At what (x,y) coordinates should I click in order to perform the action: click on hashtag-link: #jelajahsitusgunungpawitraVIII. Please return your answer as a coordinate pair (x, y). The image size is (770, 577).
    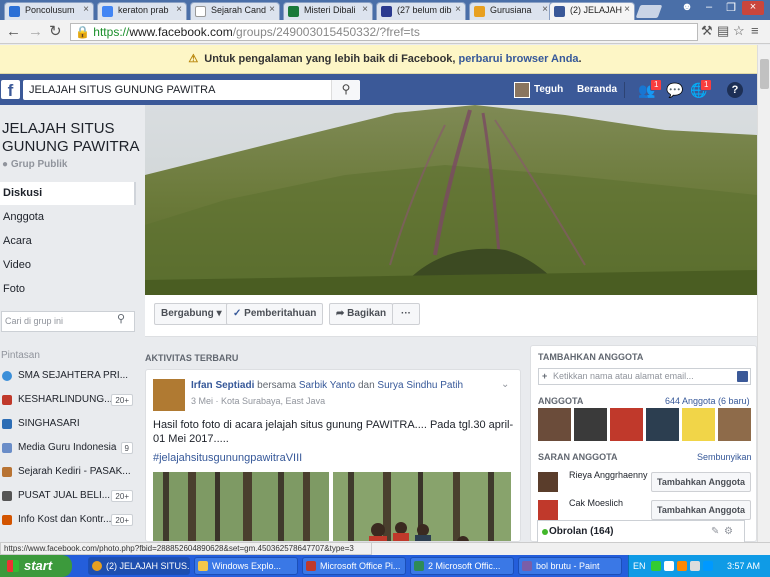
    Looking at the image, I should click on (227, 458).